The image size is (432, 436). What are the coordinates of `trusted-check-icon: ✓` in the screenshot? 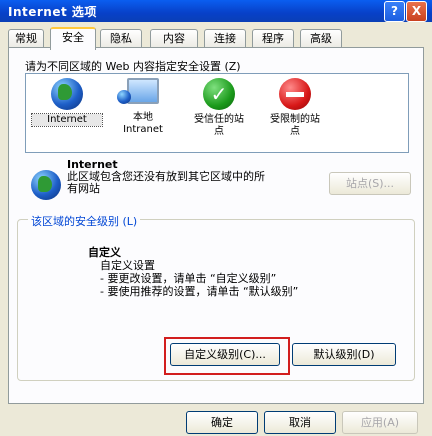 It's located at (219, 94).